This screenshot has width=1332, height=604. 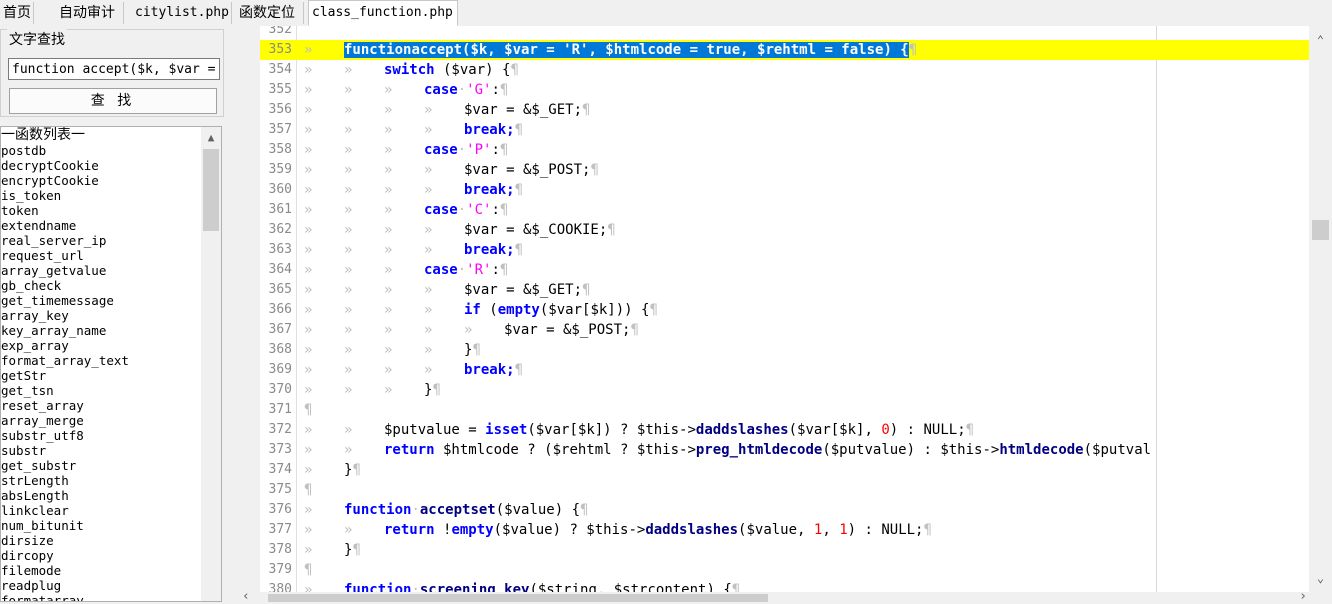 What do you see at coordinates (100, 597) in the screenshot?
I see `function-list-item: formatarray` at bounding box center [100, 597].